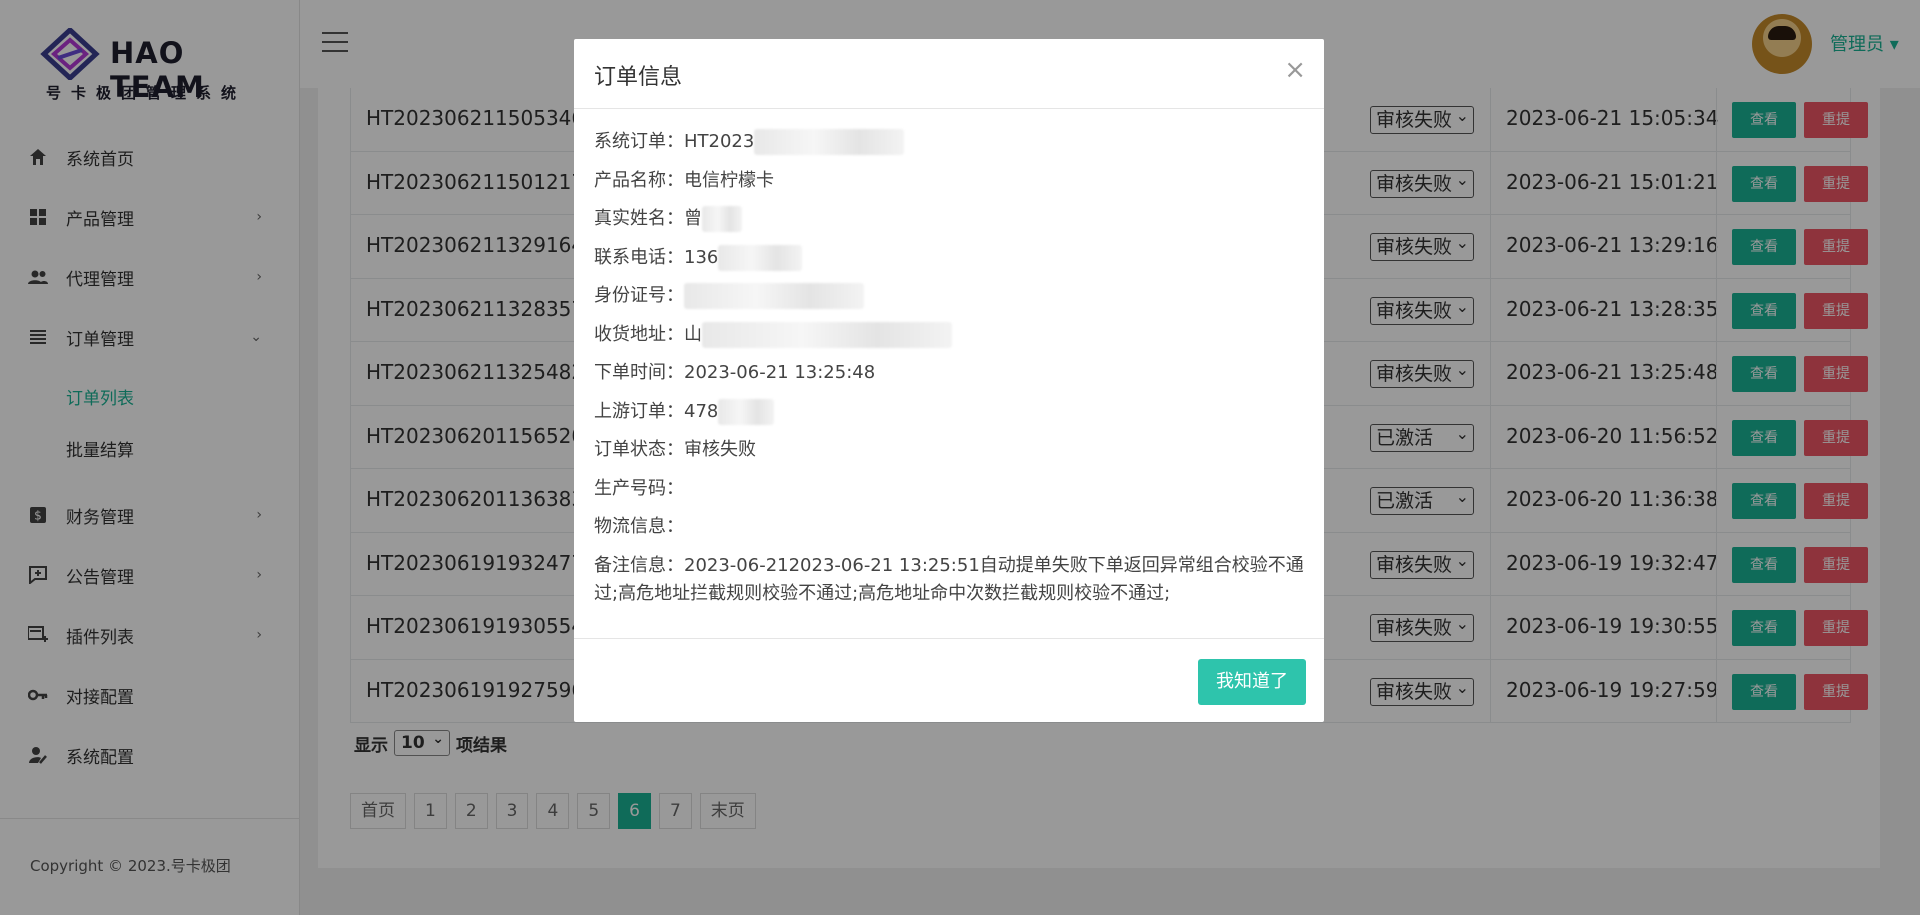 This screenshot has width=1920, height=915. What do you see at coordinates (780, 372) in the screenshot?
I see `field-value: 2023-06-21 13:25:48` at bounding box center [780, 372].